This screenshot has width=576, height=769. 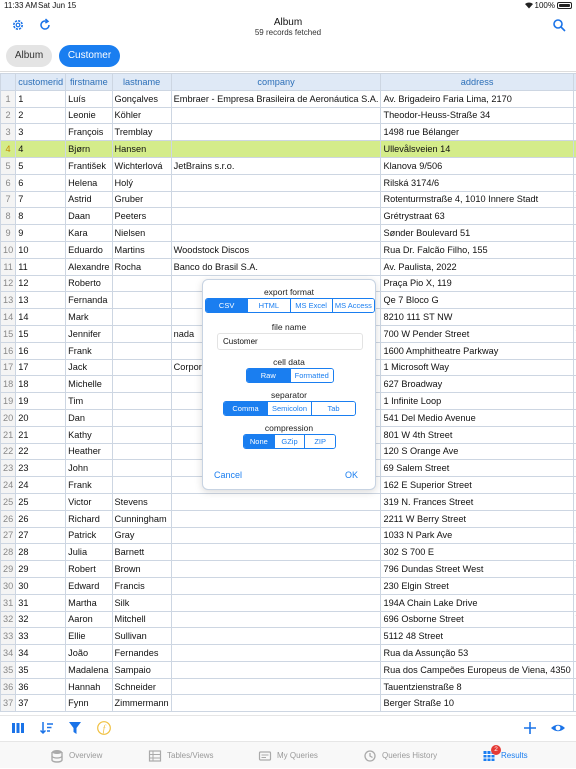 I want to click on table-cell: Qe 7 Bloco G, so click(x=477, y=300).